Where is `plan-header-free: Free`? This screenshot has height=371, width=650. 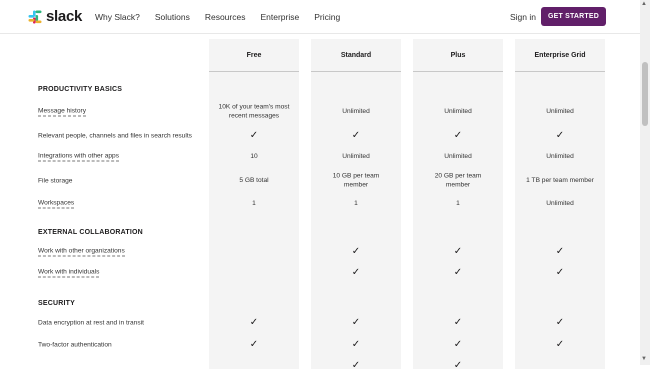 plan-header-free: Free is located at coordinates (254, 55).